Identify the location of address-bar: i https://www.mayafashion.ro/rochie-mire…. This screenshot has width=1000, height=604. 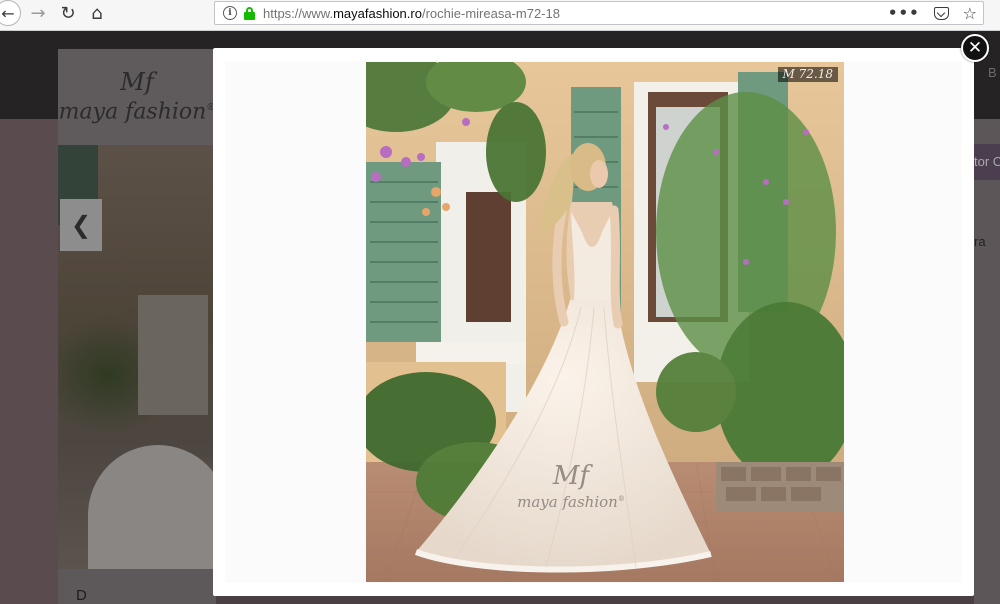
(599, 13).